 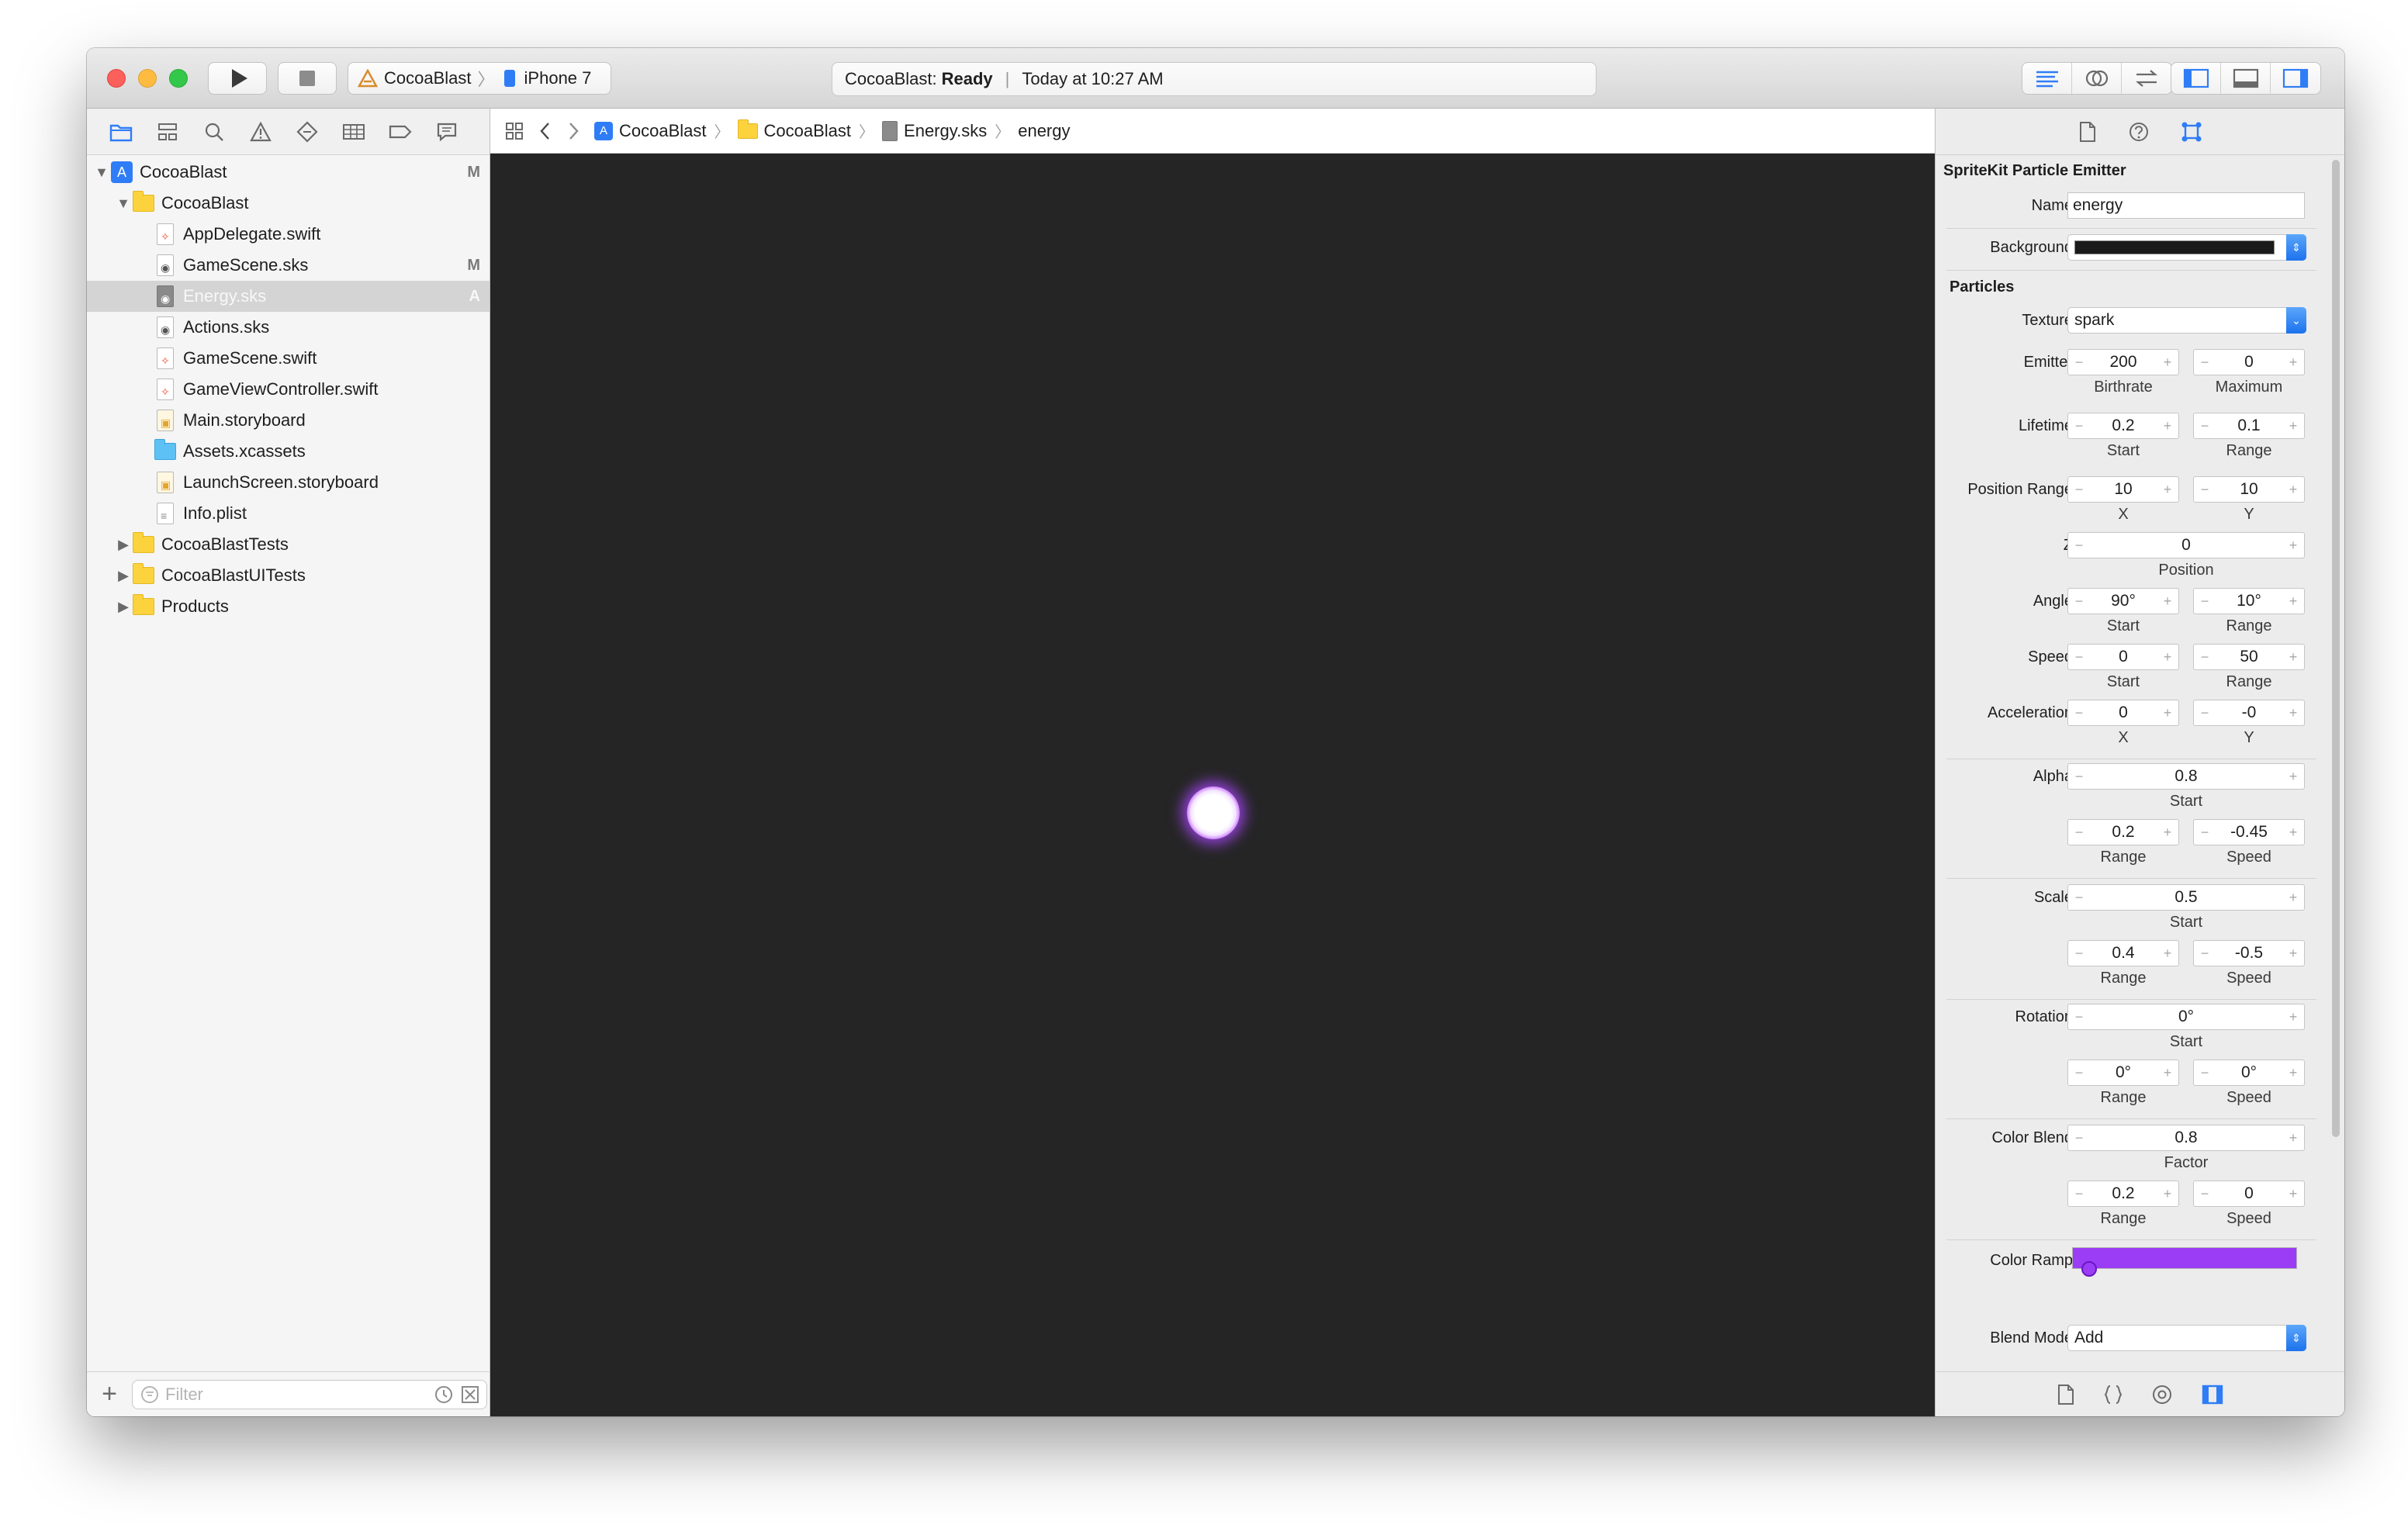 What do you see at coordinates (288, 265) in the screenshot?
I see `tree-item-file: ◉ GameScene.sks M` at bounding box center [288, 265].